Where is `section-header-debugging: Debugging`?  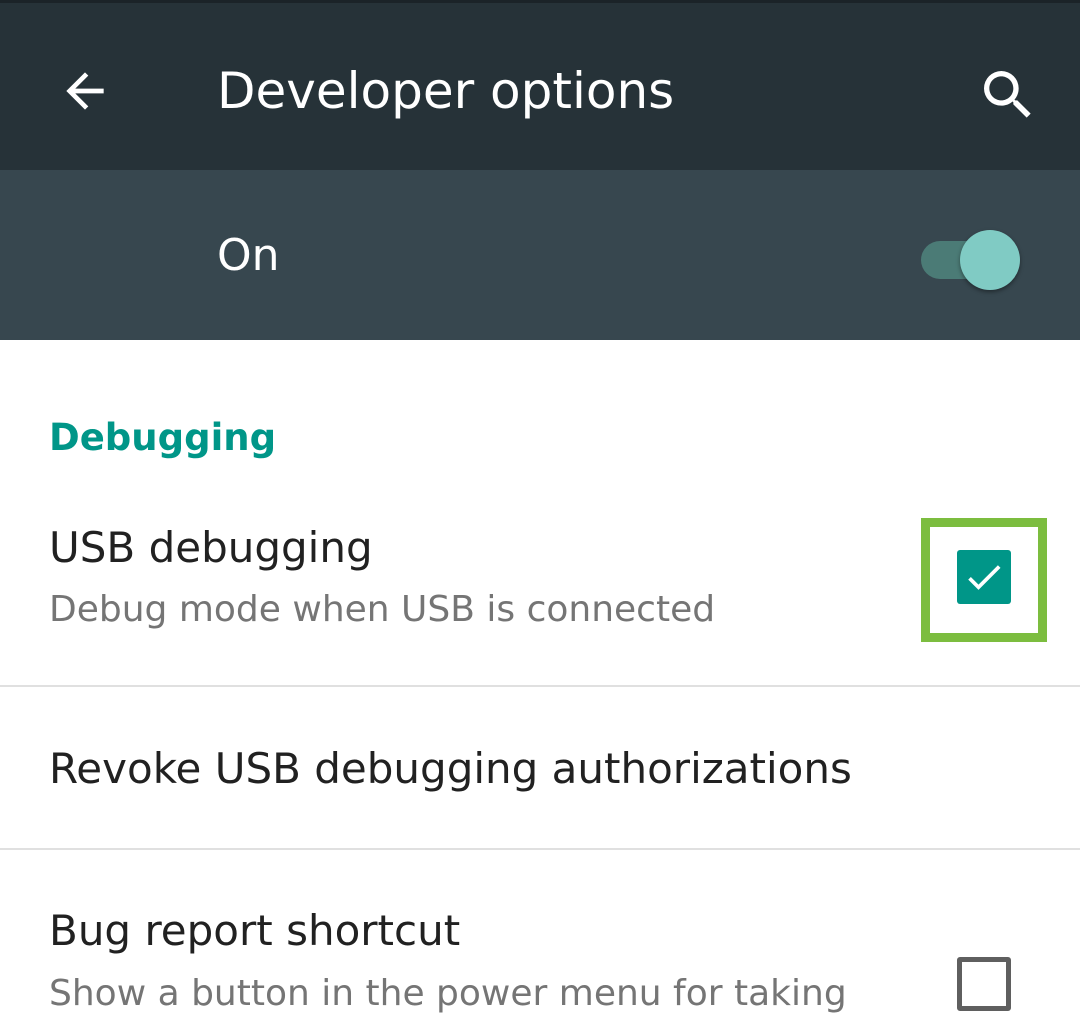
section-header-debugging: Debugging is located at coordinates (163, 437).